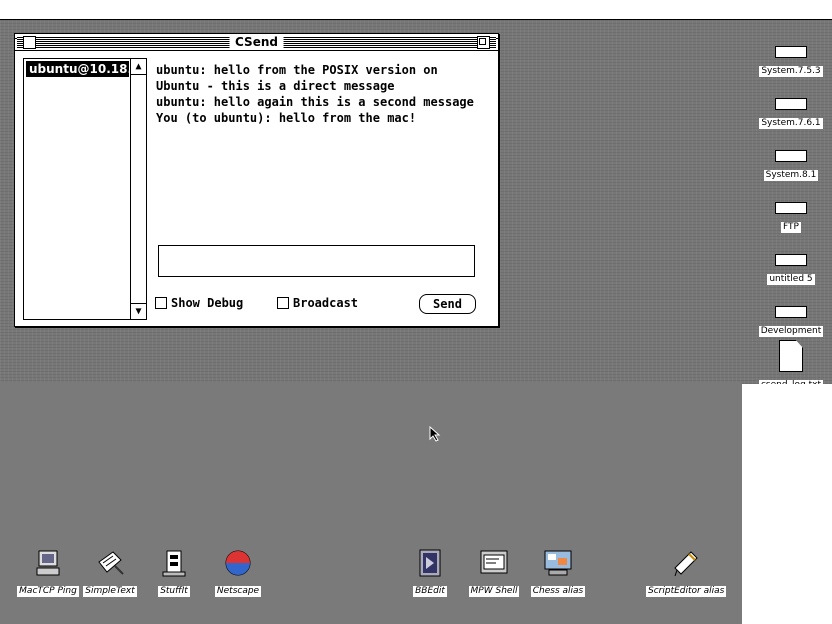 The height and width of the screenshot is (624, 832). I want to click on message-input-box, so click(318, 261).